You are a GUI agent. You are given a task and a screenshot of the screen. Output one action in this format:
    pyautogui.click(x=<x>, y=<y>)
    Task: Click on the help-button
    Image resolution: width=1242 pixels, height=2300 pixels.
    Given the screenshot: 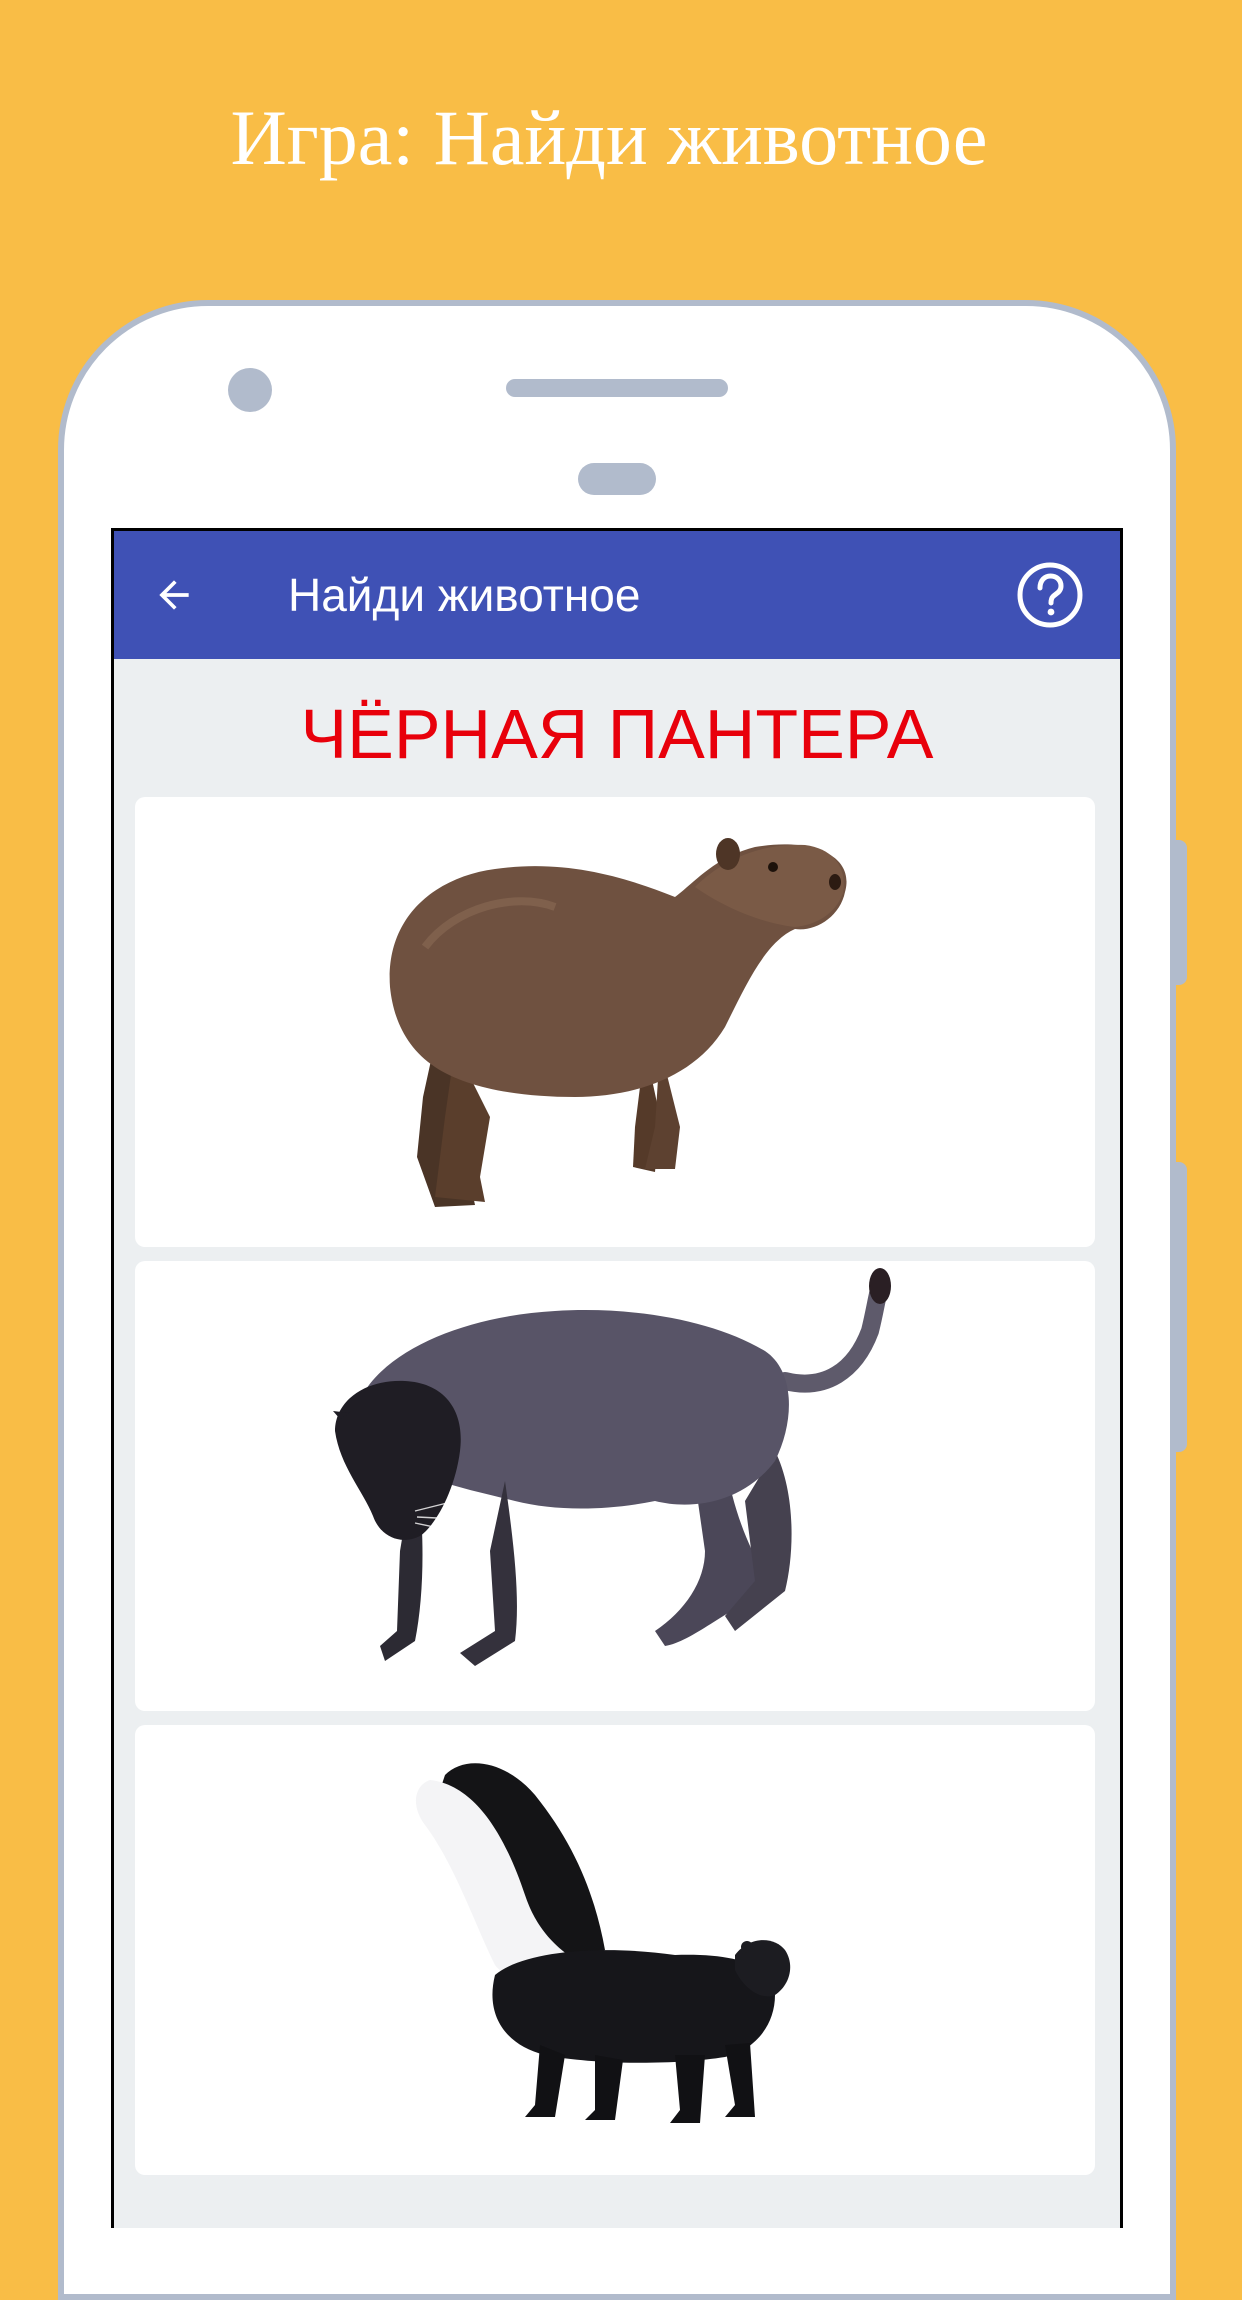 What is the action you would take?
    pyautogui.click(x=1050, y=595)
    